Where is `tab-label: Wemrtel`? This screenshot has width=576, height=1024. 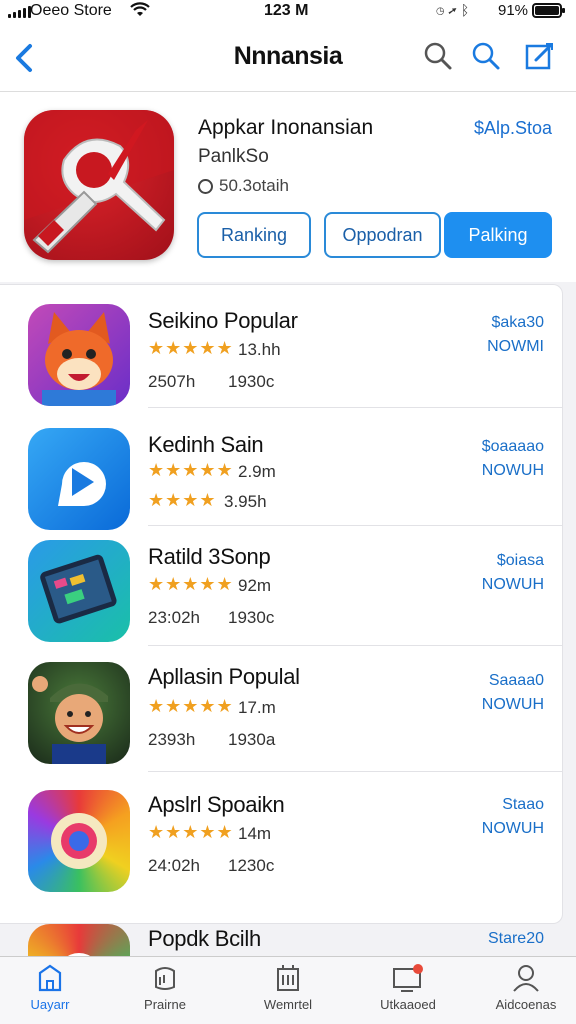
tab-label: Wemrtel is located at coordinates (288, 1004).